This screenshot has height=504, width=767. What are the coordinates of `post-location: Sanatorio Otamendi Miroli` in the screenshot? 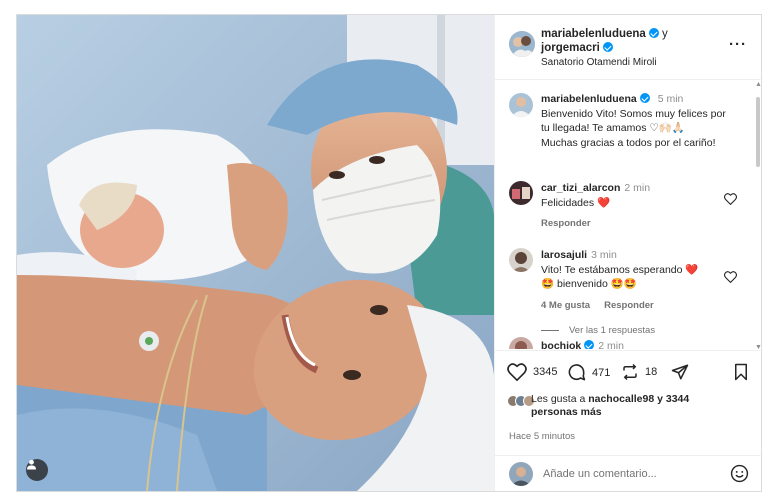 It's located at (599, 62).